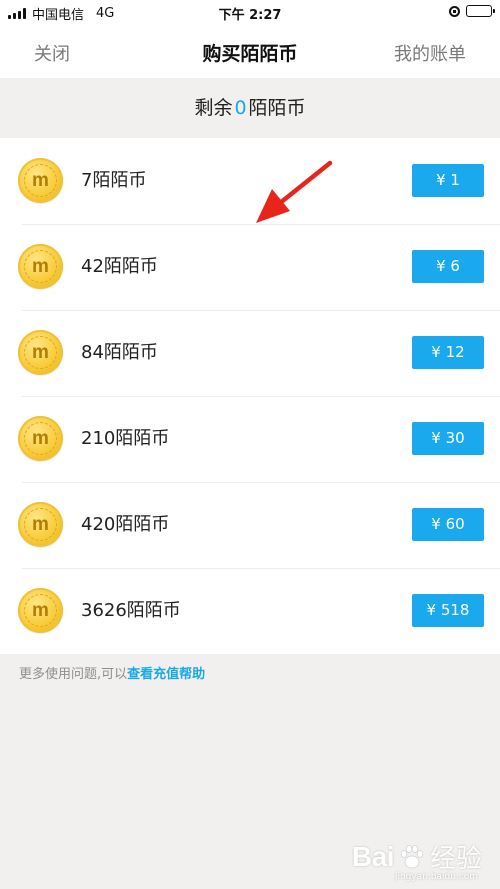 This screenshot has width=500, height=889. Describe the element at coordinates (448, 266) in the screenshot. I see `buy-price-button: ¥ 6` at that location.